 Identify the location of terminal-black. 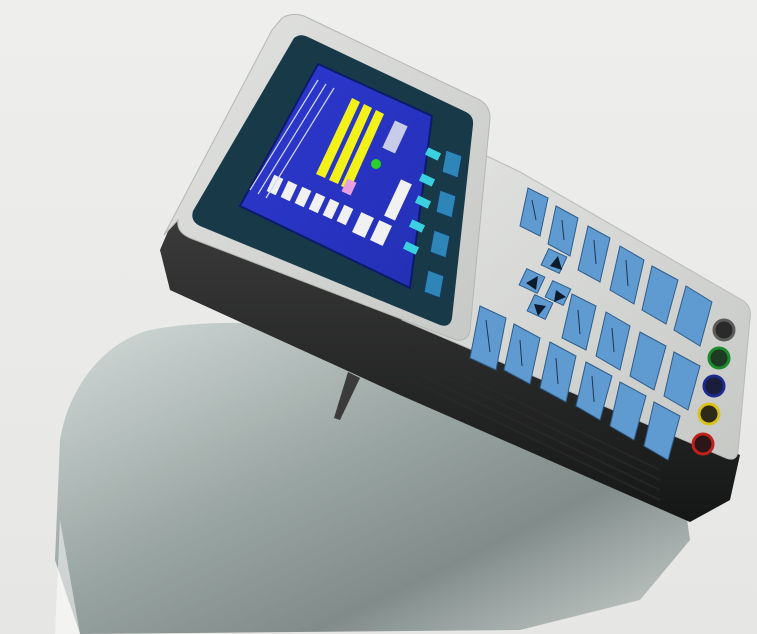
(724, 330).